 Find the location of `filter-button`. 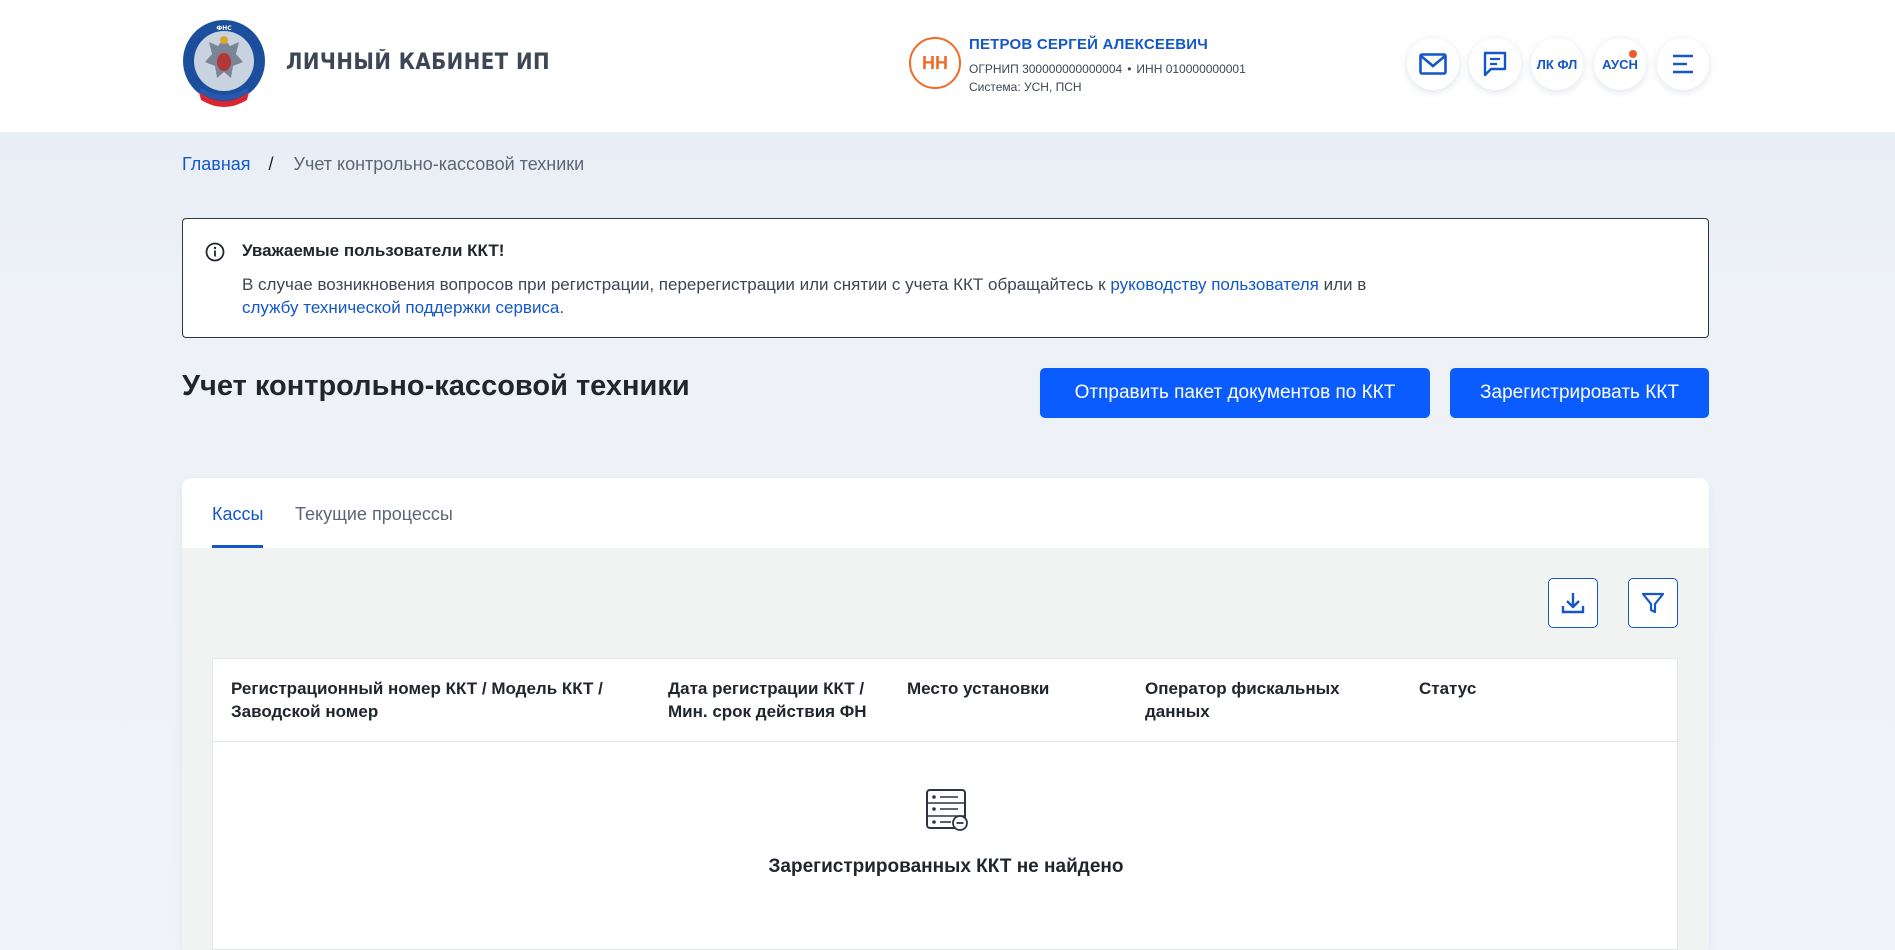

filter-button is located at coordinates (1653, 603).